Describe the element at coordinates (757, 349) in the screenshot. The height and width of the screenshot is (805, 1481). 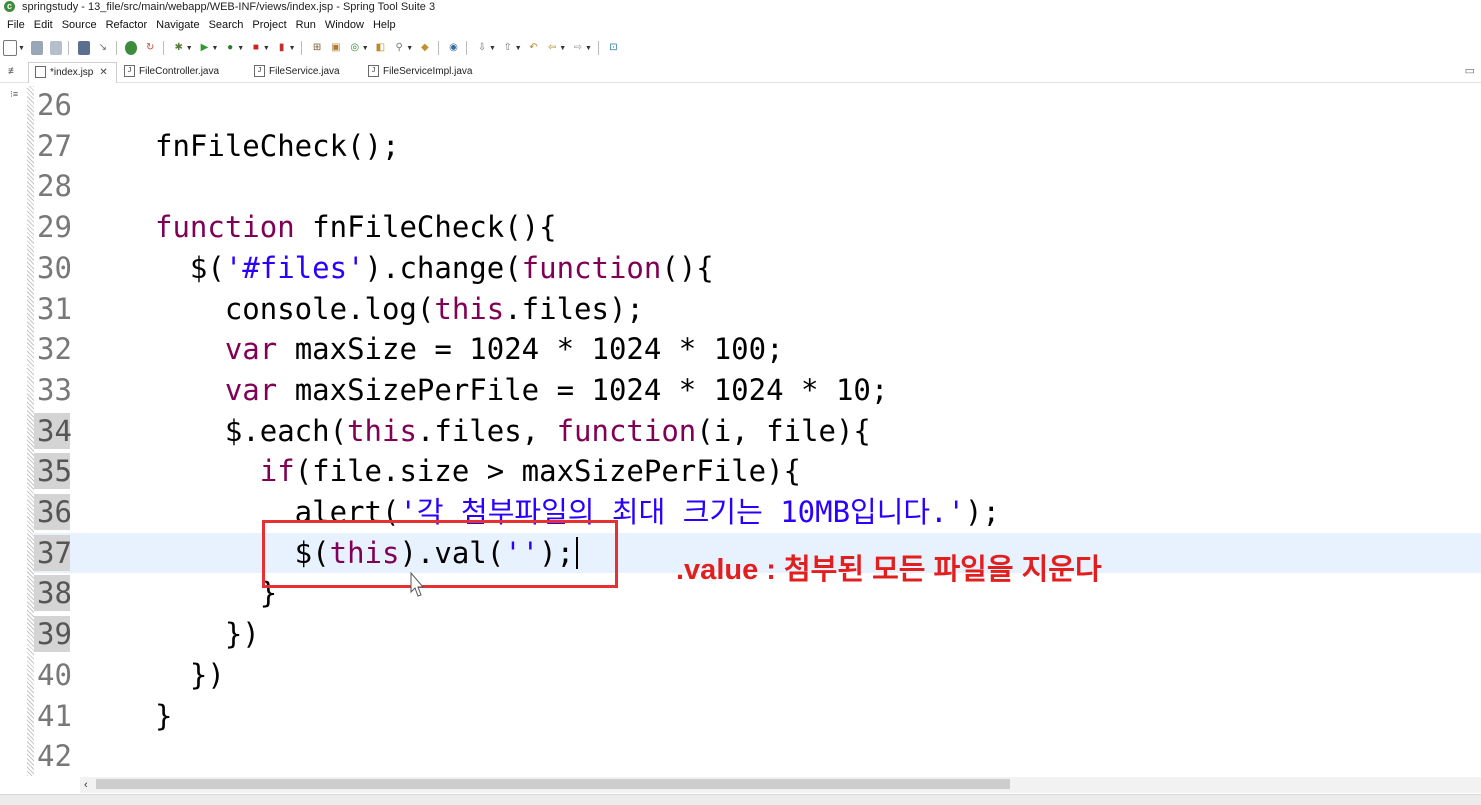
I see `code-line: 32 var maxSize = 1024 * 1024 * 100;` at that location.